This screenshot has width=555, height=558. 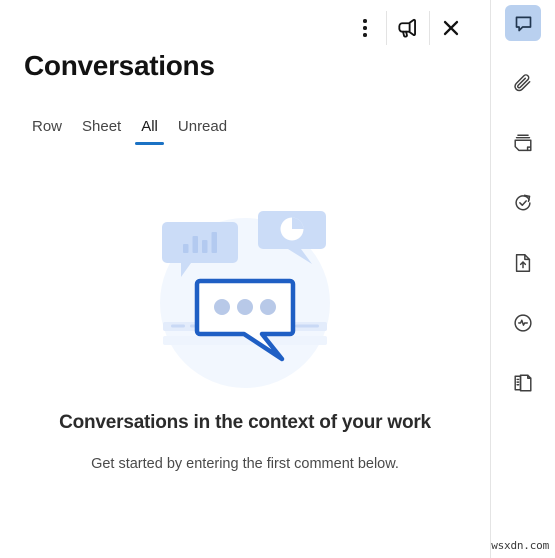 I want to click on document-list-icon, so click(x=523, y=383).